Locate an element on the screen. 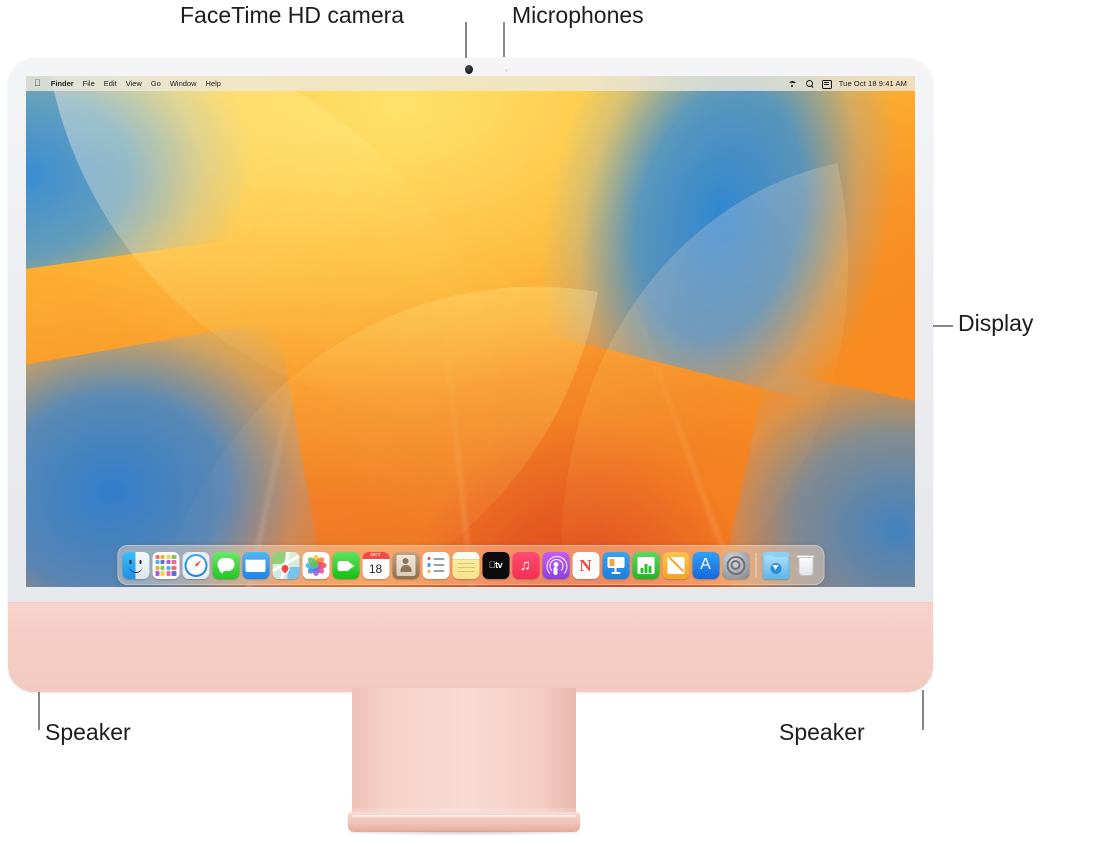 This screenshot has height=844, width=1096. menu-item-help: Help is located at coordinates (213, 84).